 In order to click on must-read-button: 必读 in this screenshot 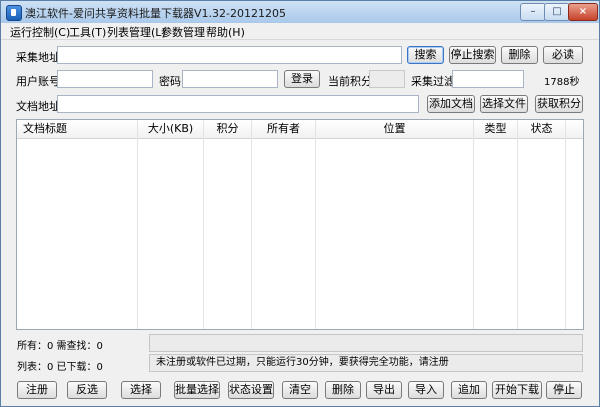, I will do `click(563, 55)`.